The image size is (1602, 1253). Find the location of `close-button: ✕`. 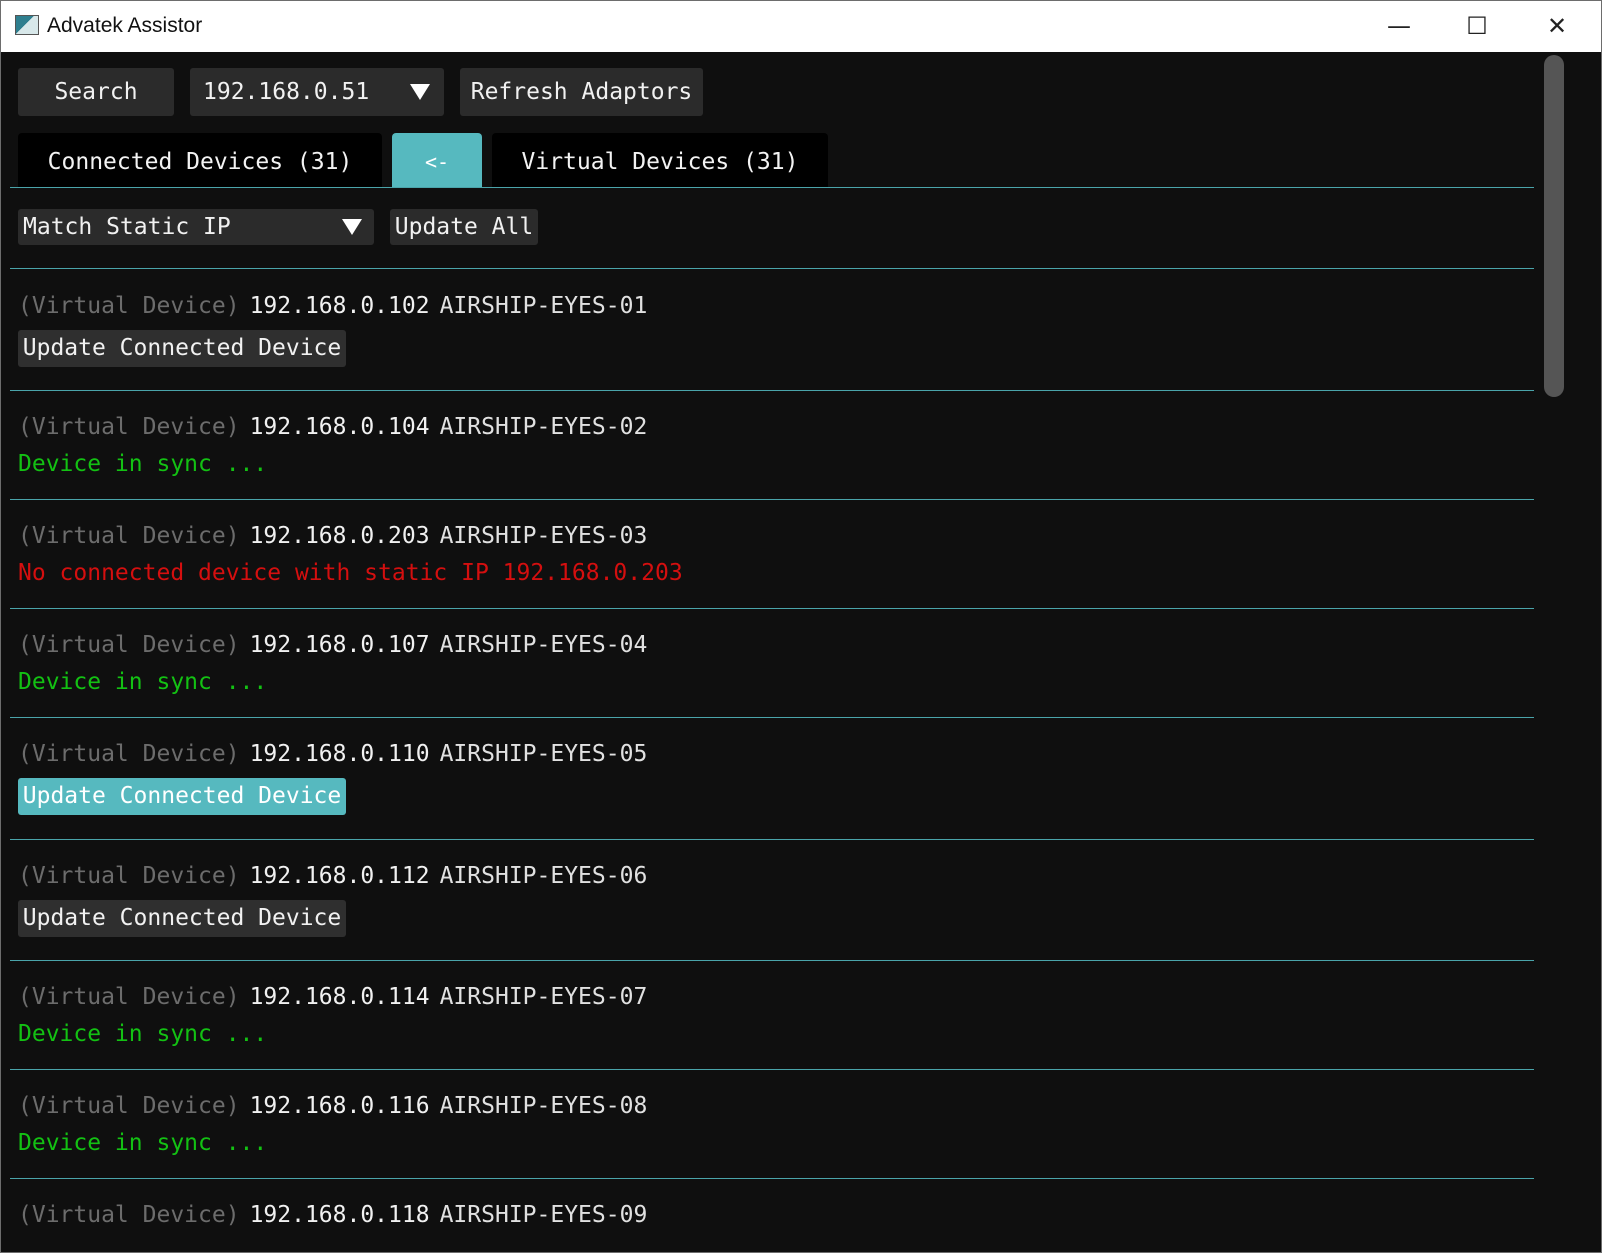

close-button: ✕ is located at coordinates (1557, 26).